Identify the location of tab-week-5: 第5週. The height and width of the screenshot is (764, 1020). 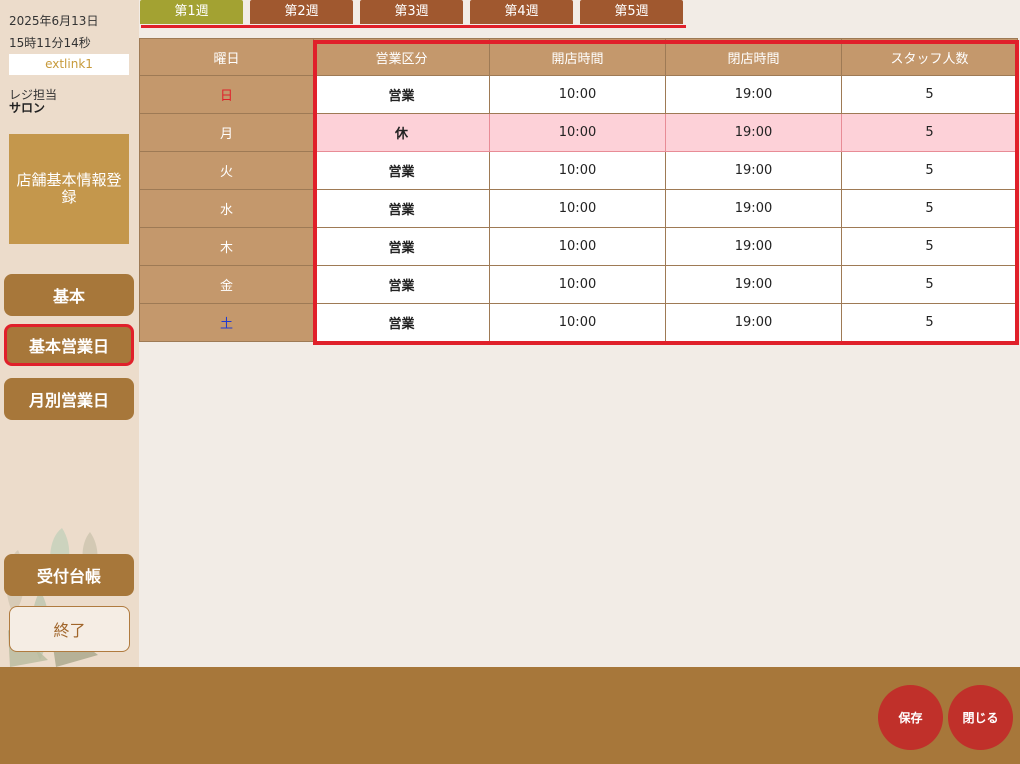
(631, 12).